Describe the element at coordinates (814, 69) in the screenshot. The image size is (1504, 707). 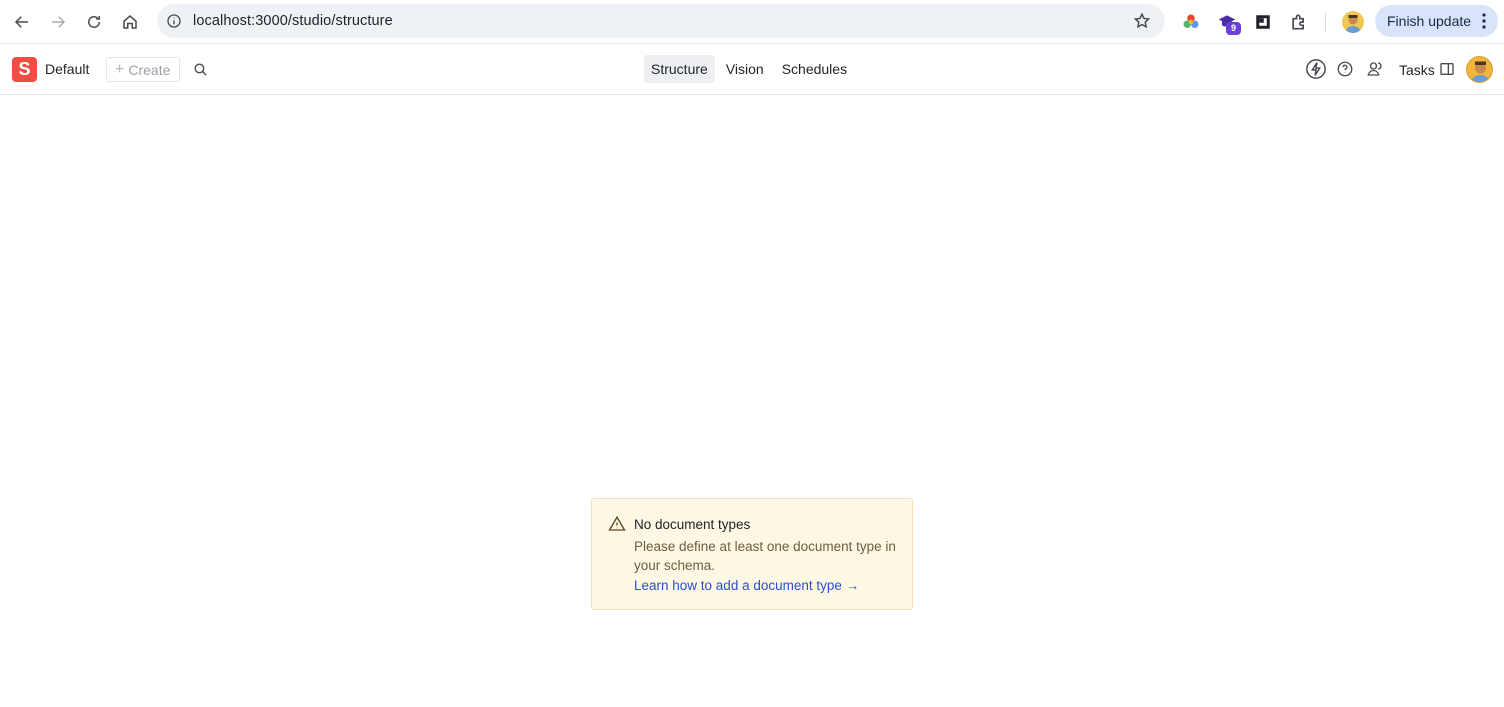
I see `tab-schedules: Schedules` at that location.